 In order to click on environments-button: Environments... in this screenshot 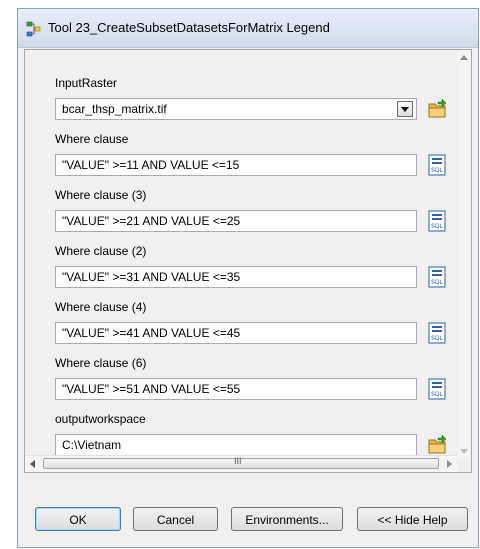, I will do `click(287, 519)`.